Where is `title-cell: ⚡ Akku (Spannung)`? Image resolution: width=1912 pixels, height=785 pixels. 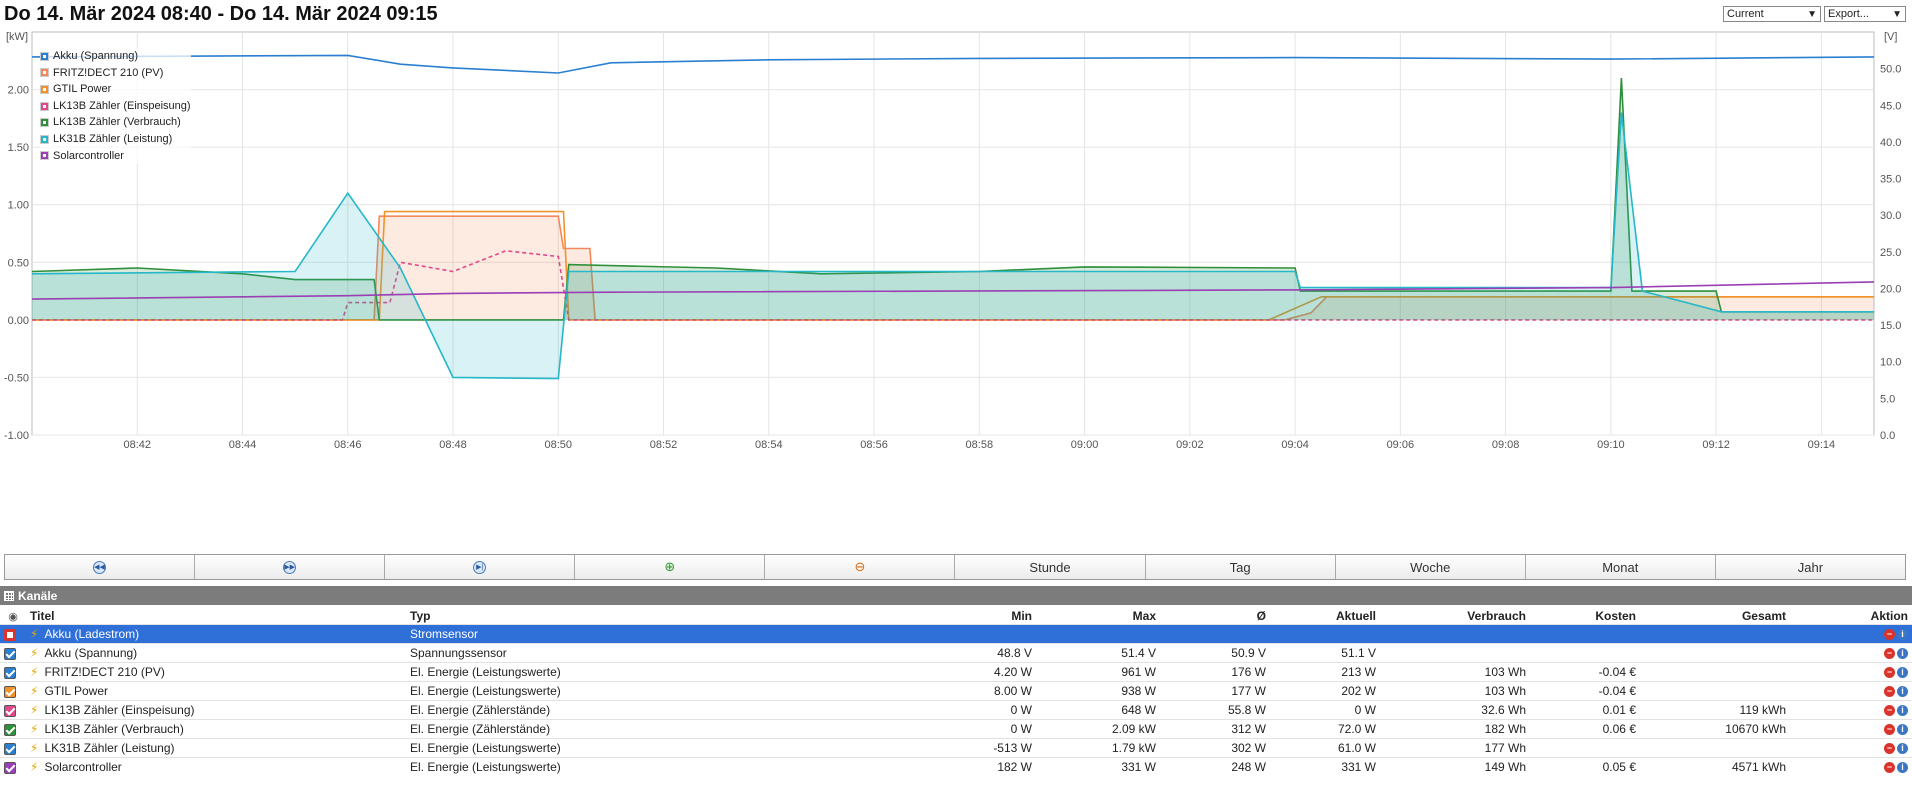
title-cell: ⚡ Akku (Spannung) is located at coordinates (216, 653).